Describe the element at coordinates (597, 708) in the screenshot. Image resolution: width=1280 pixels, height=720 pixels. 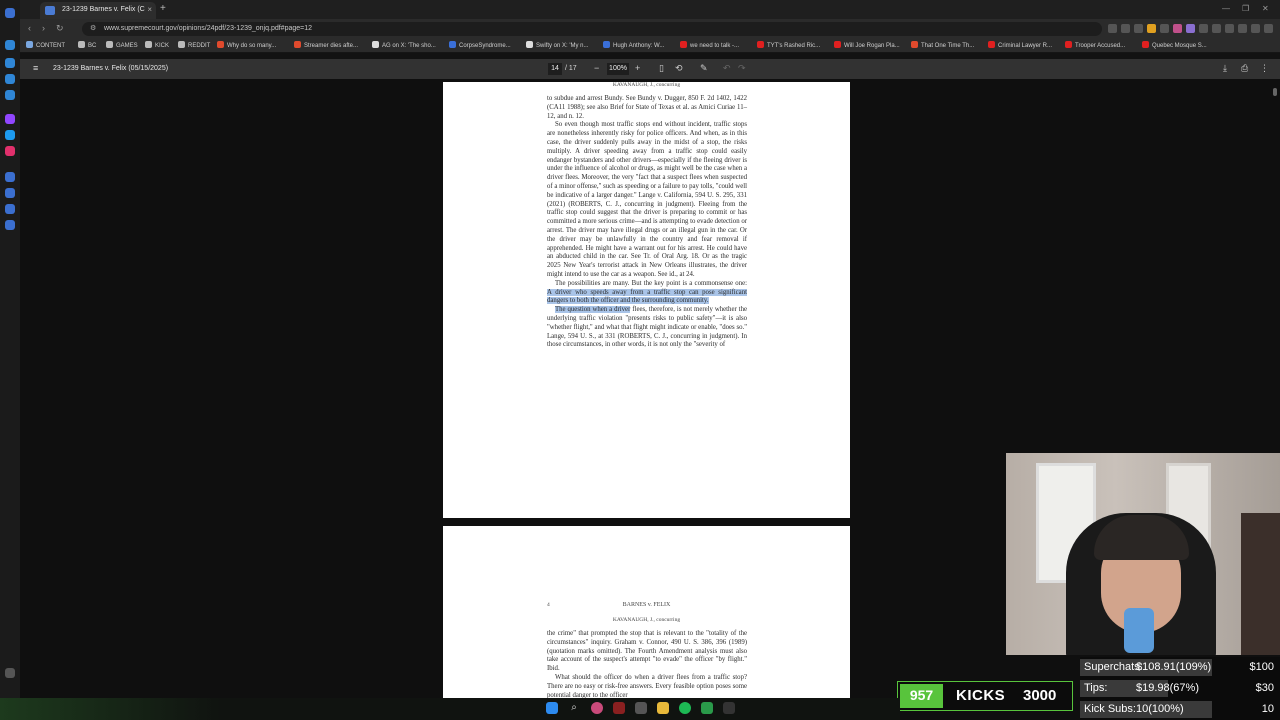
I see `chrome-icon` at that location.